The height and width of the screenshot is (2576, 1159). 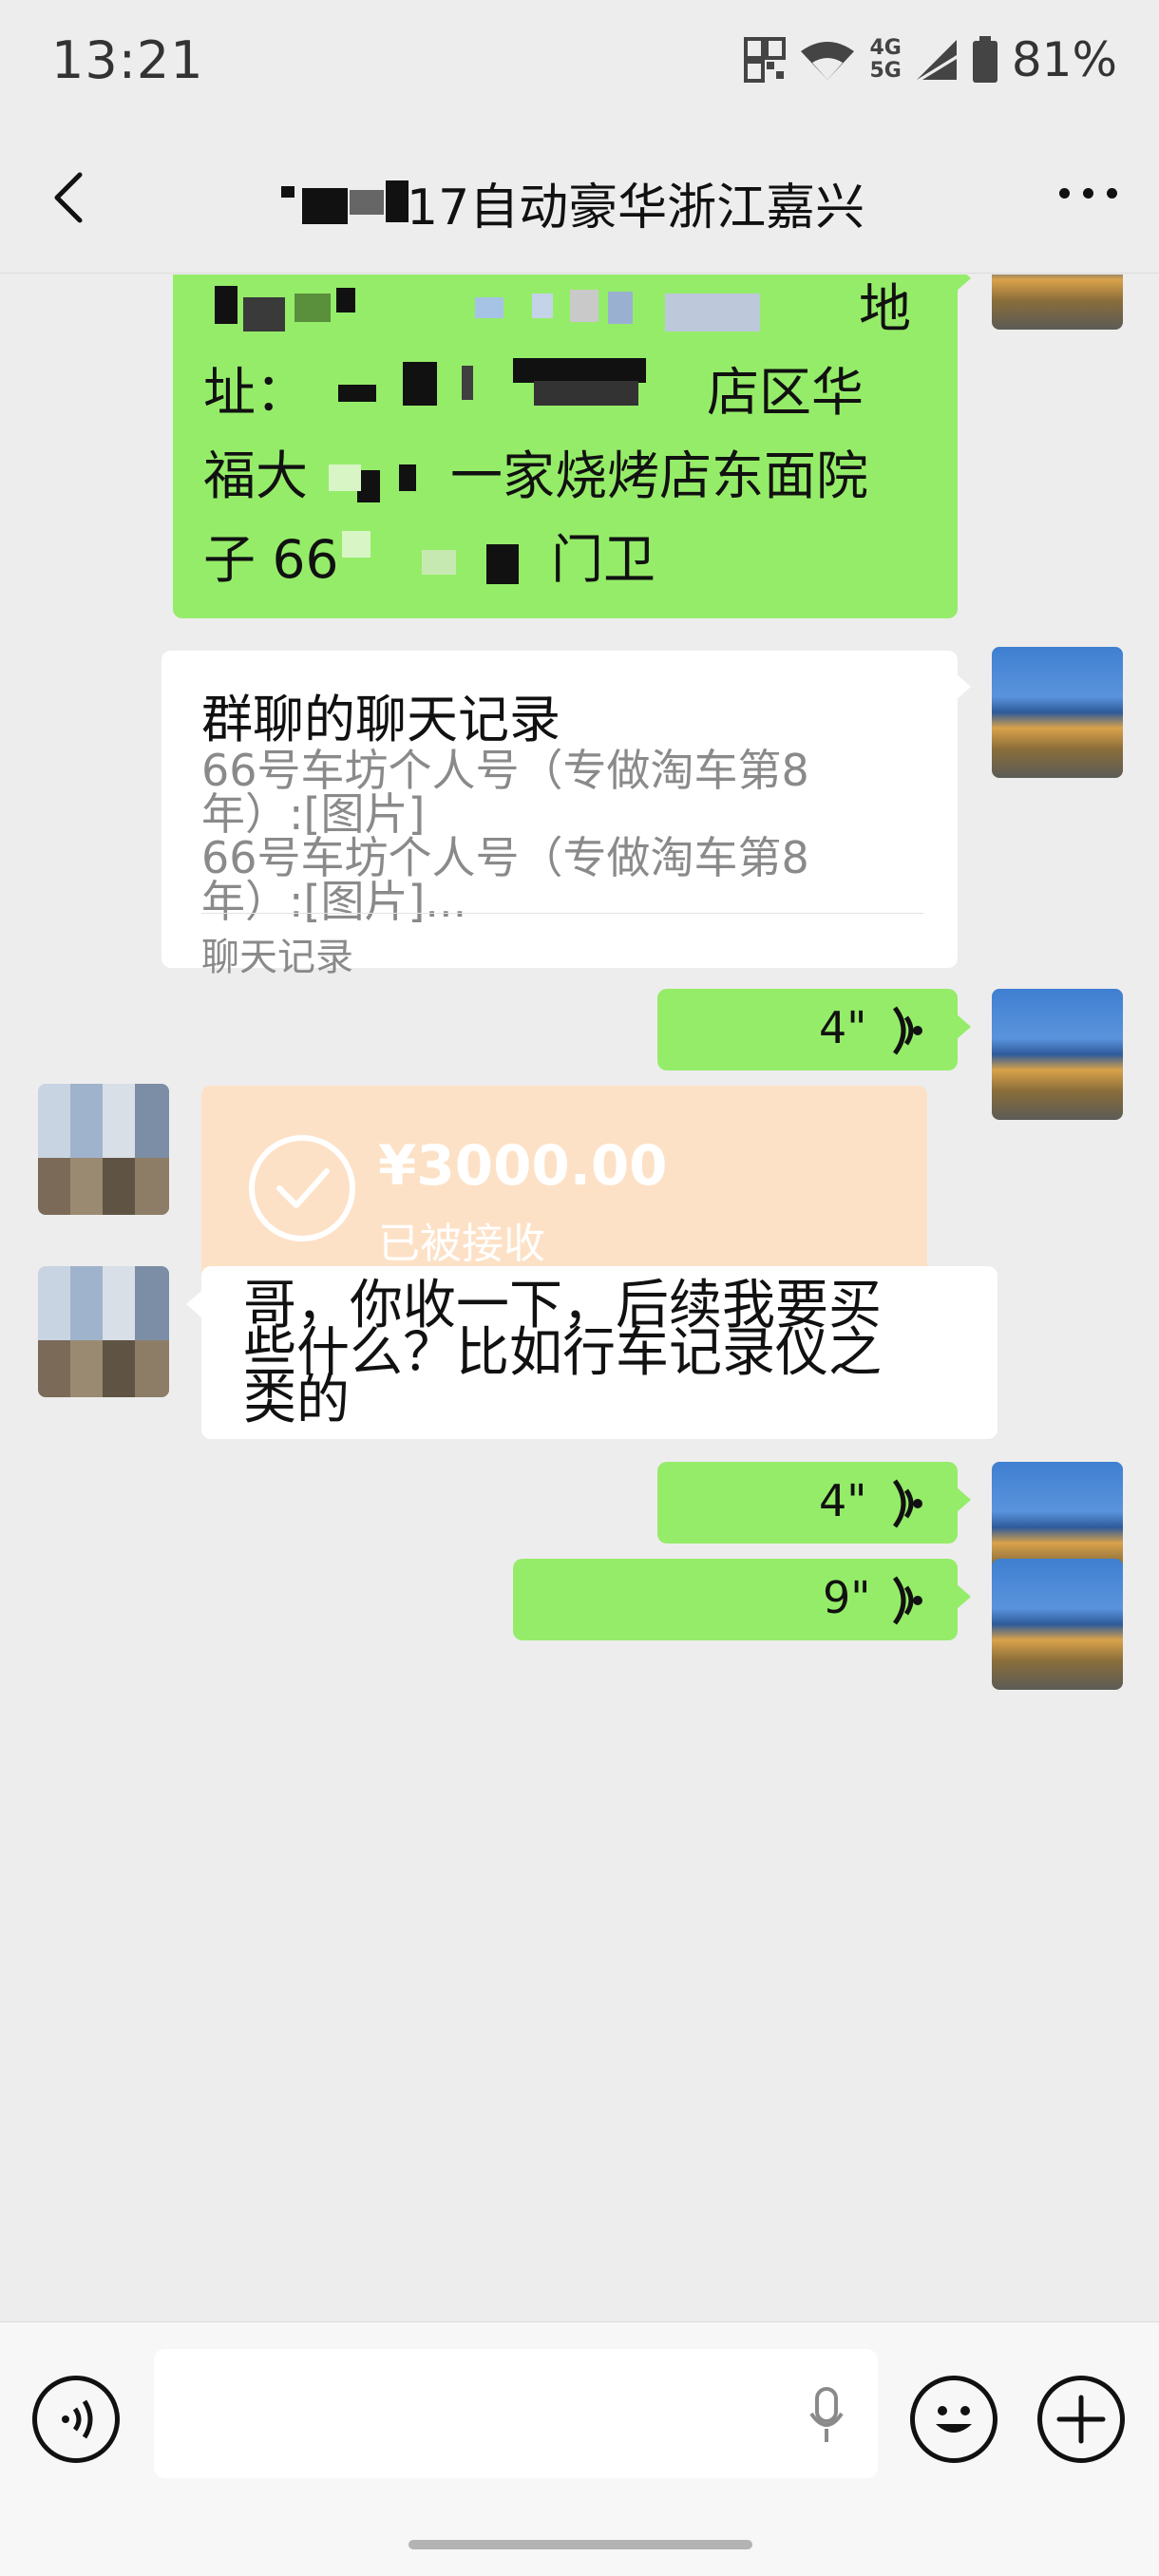 What do you see at coordinates (1064, 59) in the screenshot?
I see `battery-percent: 81%` at bounding box center [1064, 59].